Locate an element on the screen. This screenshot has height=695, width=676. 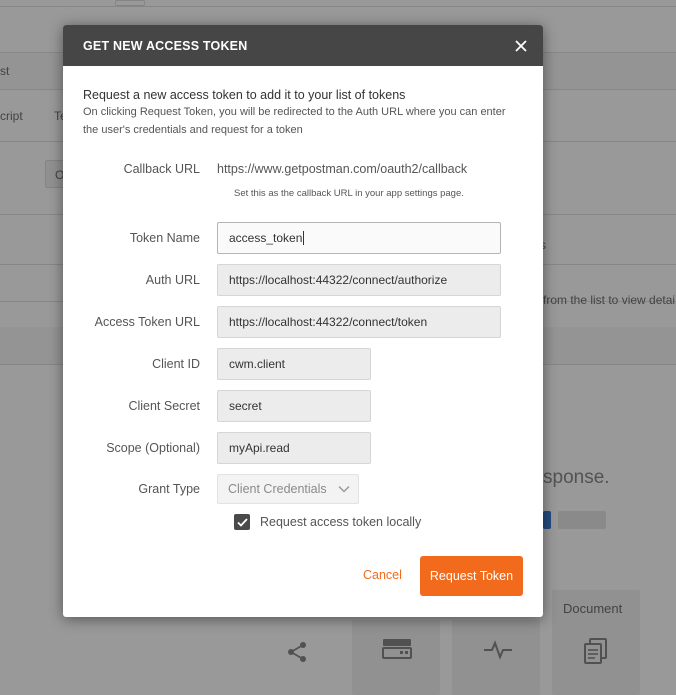
client-secret-input: secret is located at coordinates (294, 406).